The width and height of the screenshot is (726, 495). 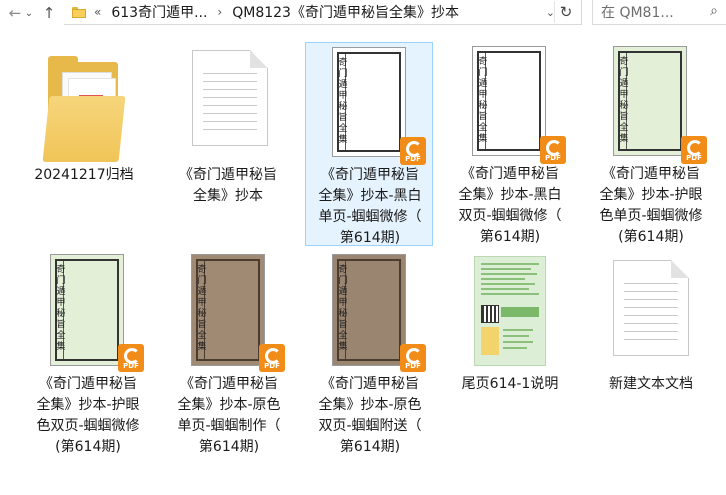 I want to click on refresh-icon: ↻, so click(x=565, y=12).